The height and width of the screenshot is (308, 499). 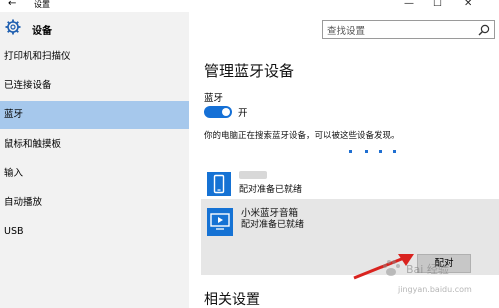 What do you see at coordinates (14, 114) in the screenshot?
I see `sidebar-item-label: 蓝牙` at bounding box center [14, 114].